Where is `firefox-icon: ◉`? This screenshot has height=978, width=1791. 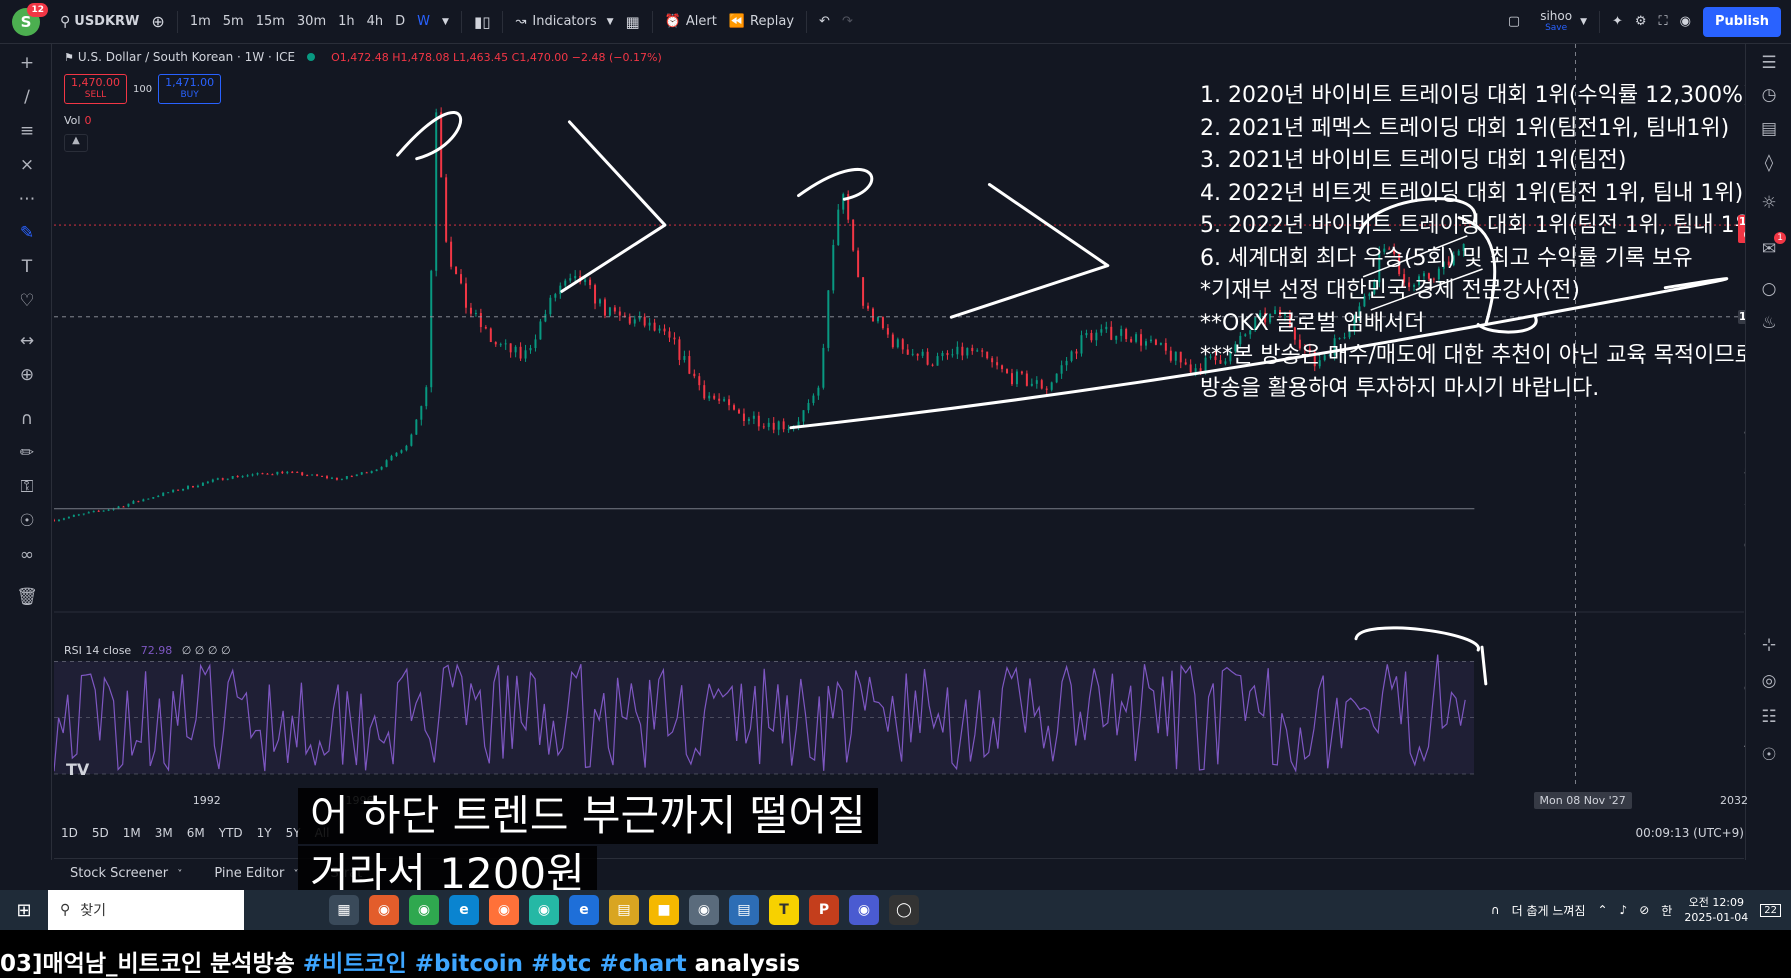
firefox-icon: ◉ is located at coordinates (504, 910).